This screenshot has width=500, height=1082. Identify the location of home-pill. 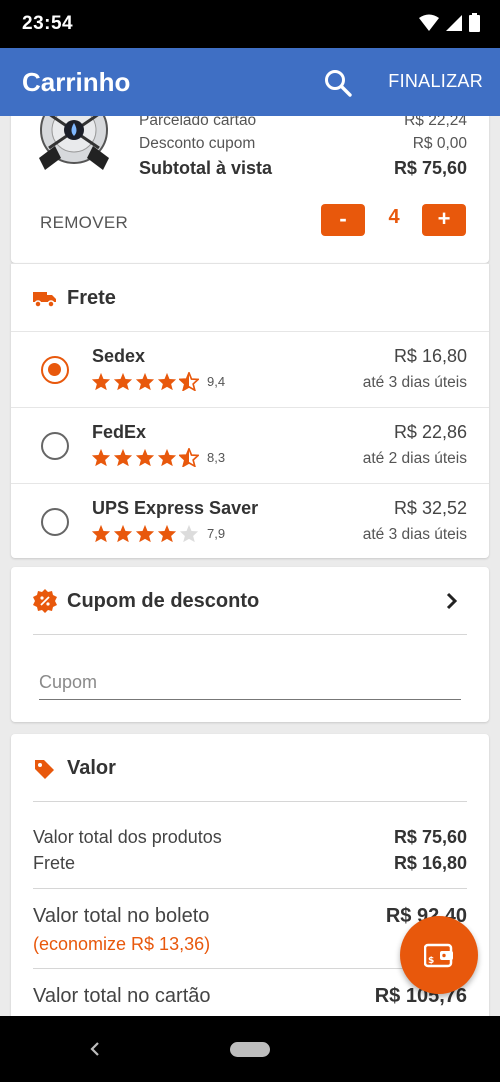
(250, 1049).